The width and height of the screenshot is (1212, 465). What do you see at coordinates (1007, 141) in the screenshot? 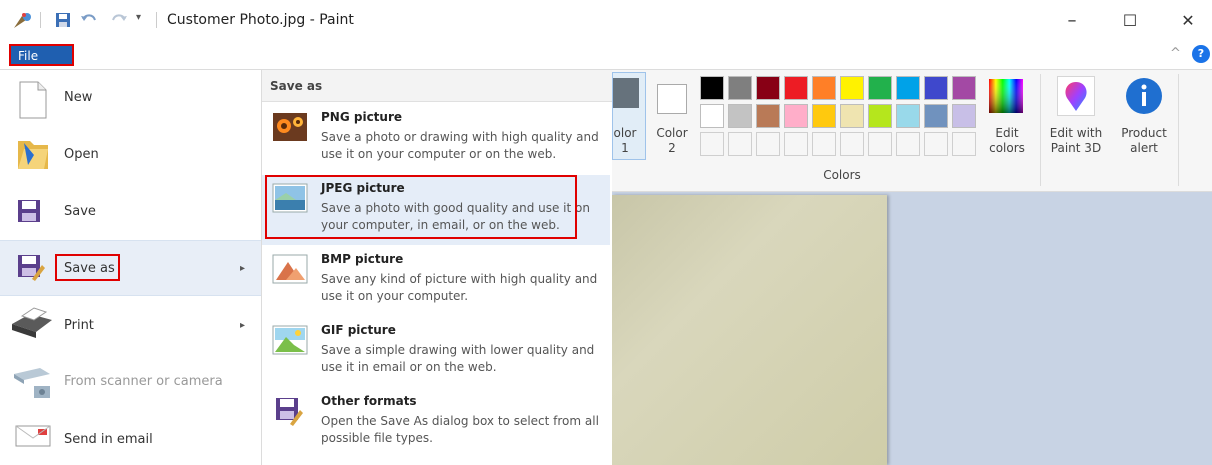
I see `edit-colors-label: Edit colors` at bounding box center [1007, 141].